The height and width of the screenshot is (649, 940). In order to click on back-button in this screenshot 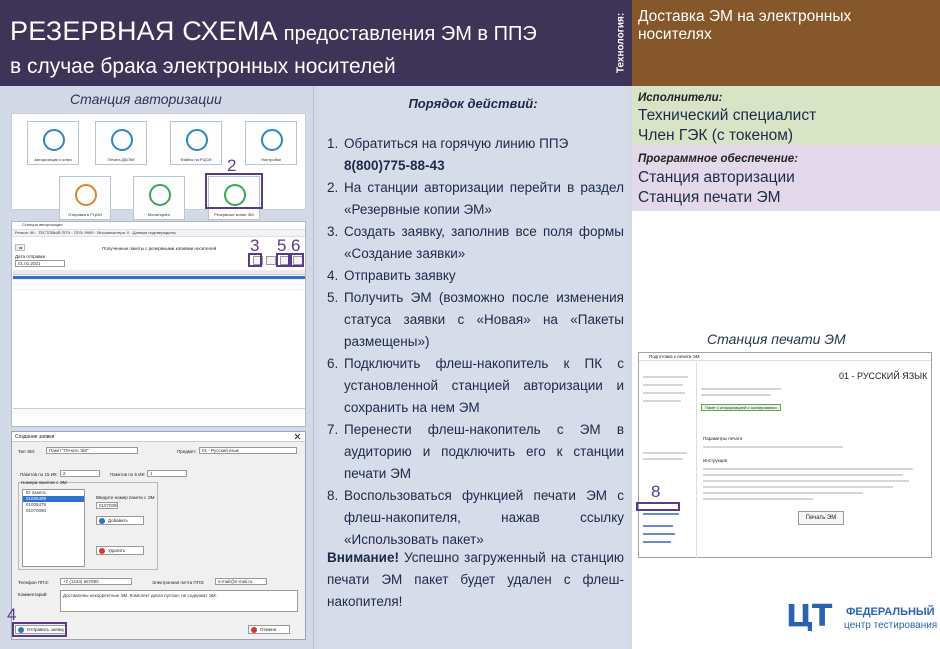, I will do `click(20, 247)`.